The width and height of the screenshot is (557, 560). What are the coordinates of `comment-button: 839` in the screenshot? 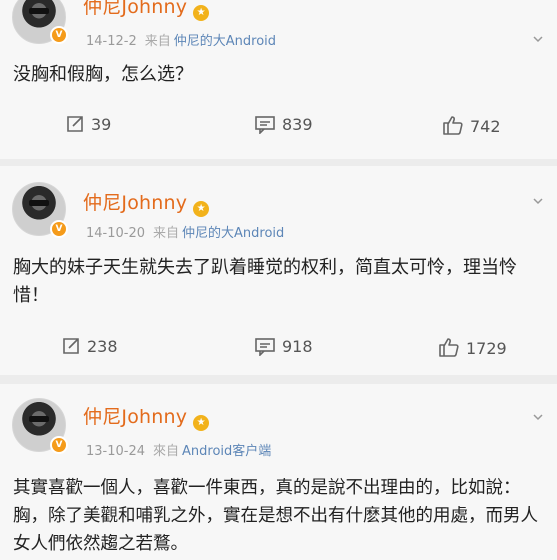 It's located at (283, 124).